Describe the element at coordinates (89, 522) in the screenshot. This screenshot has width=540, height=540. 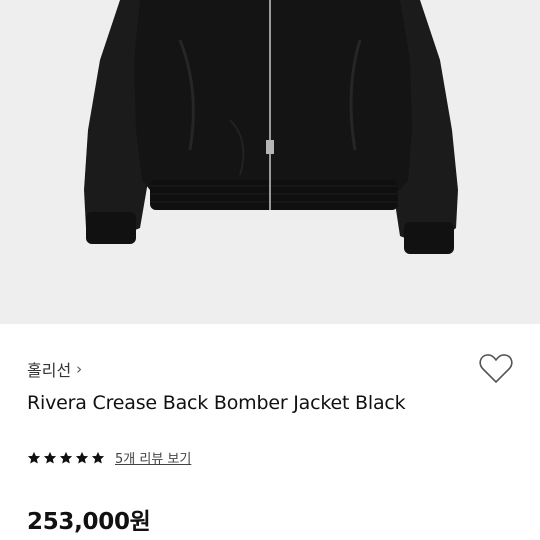
I see `product-price: 253,000원` at that location.